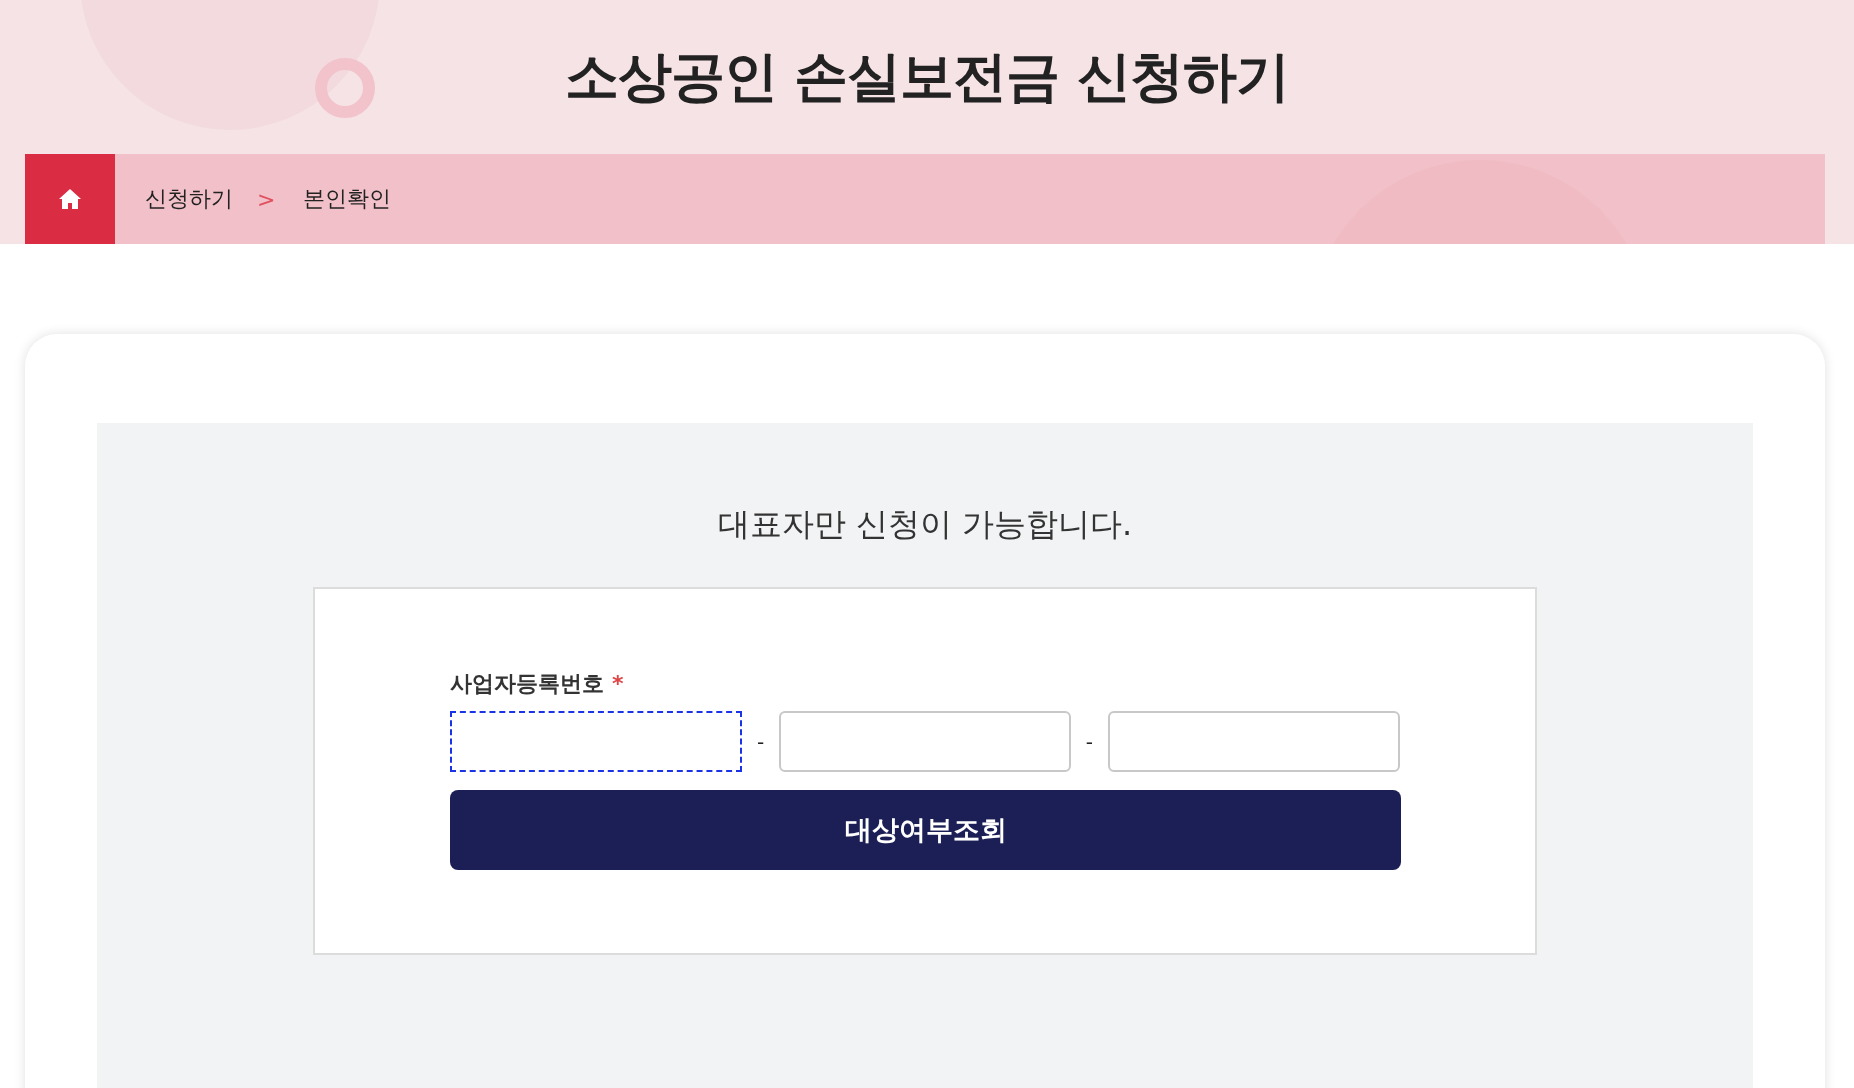 The image size is (1854, 1088). I want to click on page-title: 소상공인 손실보전금 신청하기, so click(927, 76).